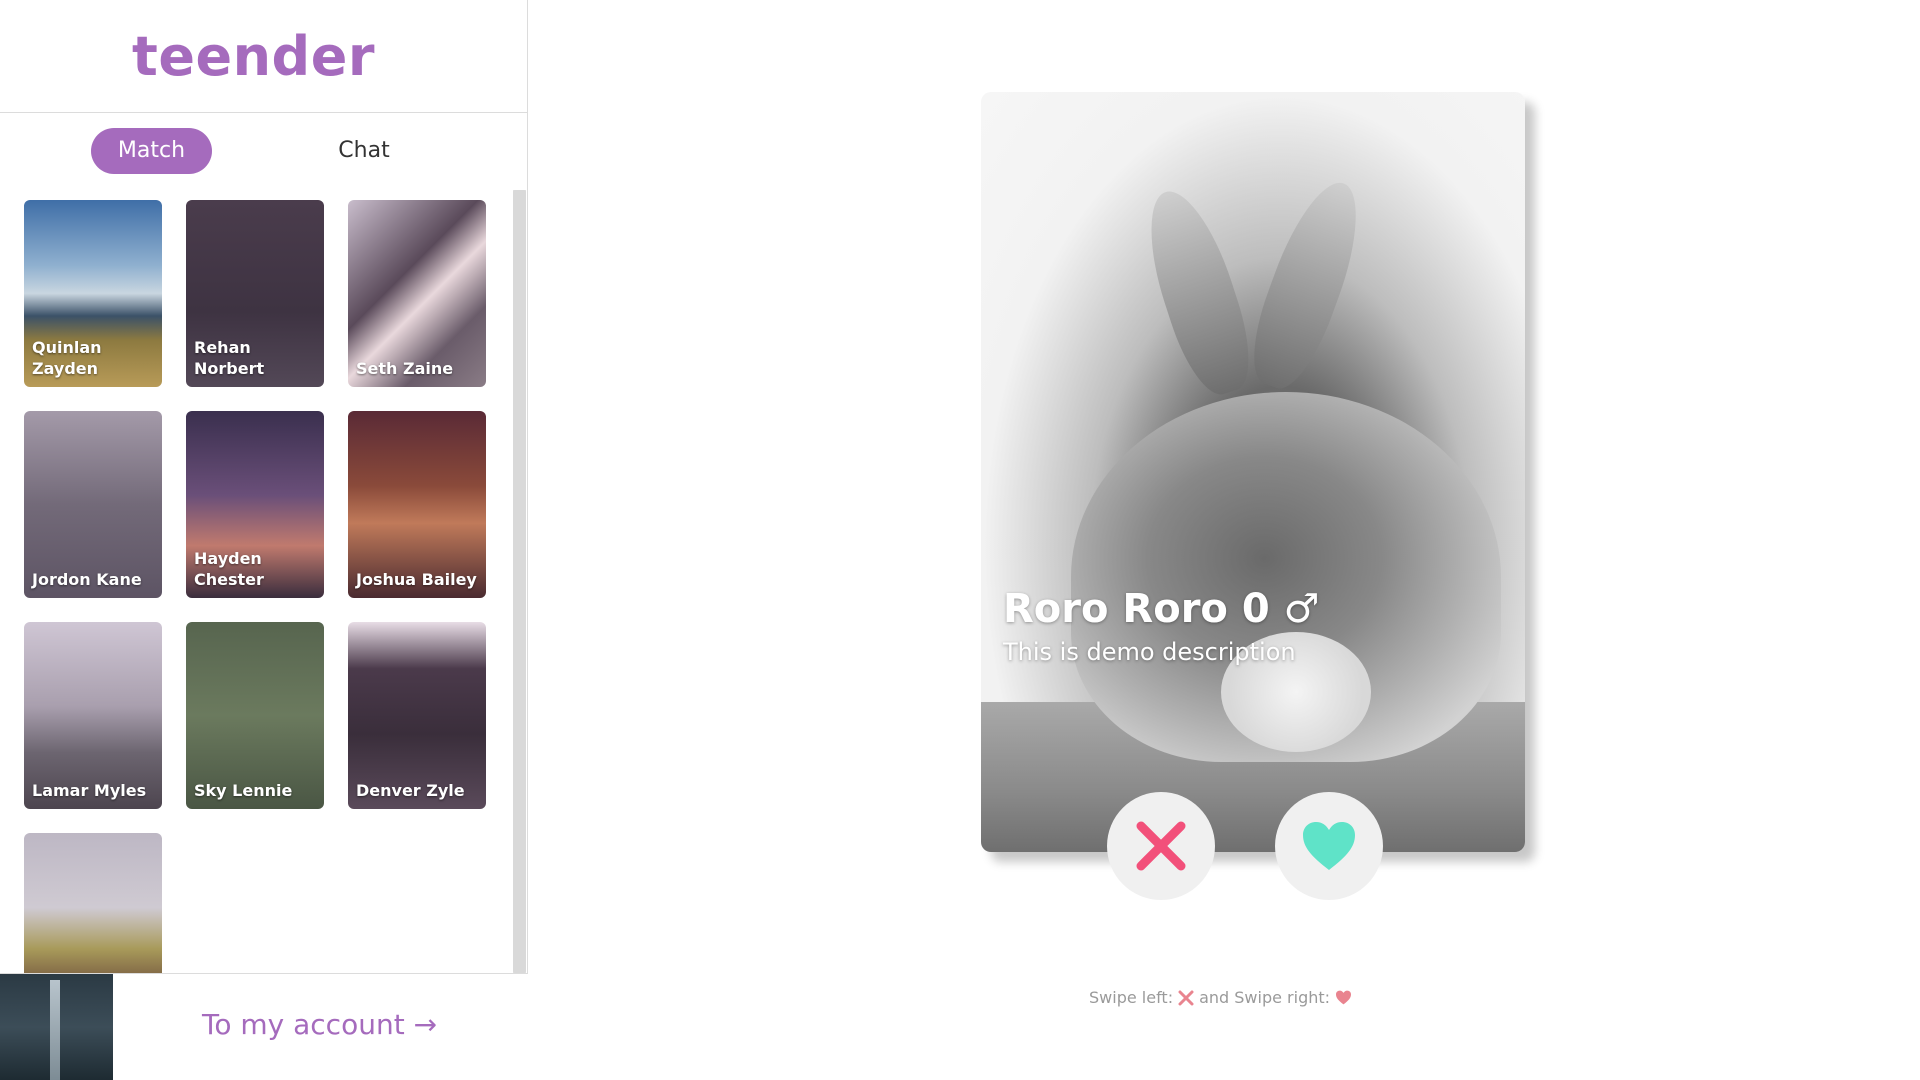 The height and width of the screenshot is (1080, 1920). What do you see at coordinates (55, 1030) in the screenshot?
I see `avatar-photo` at bounding box center [55, 1030].